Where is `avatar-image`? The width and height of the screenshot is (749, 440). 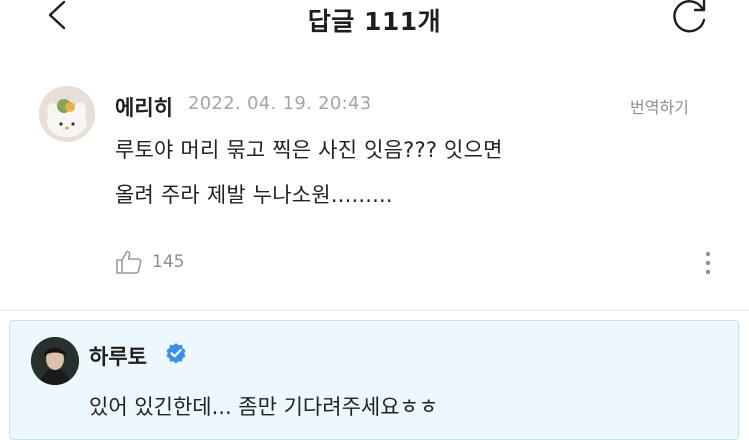
avatar-image is located at coordinates (67, 114).